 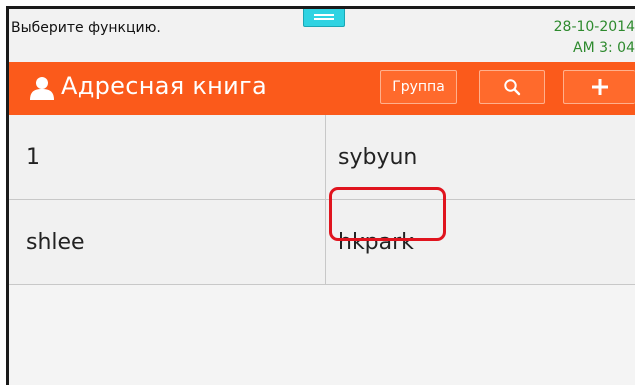 What do you see at coordinates (387, 214) in the screenshot?
I see `selection-highlight` at bounding box center [387, 214].